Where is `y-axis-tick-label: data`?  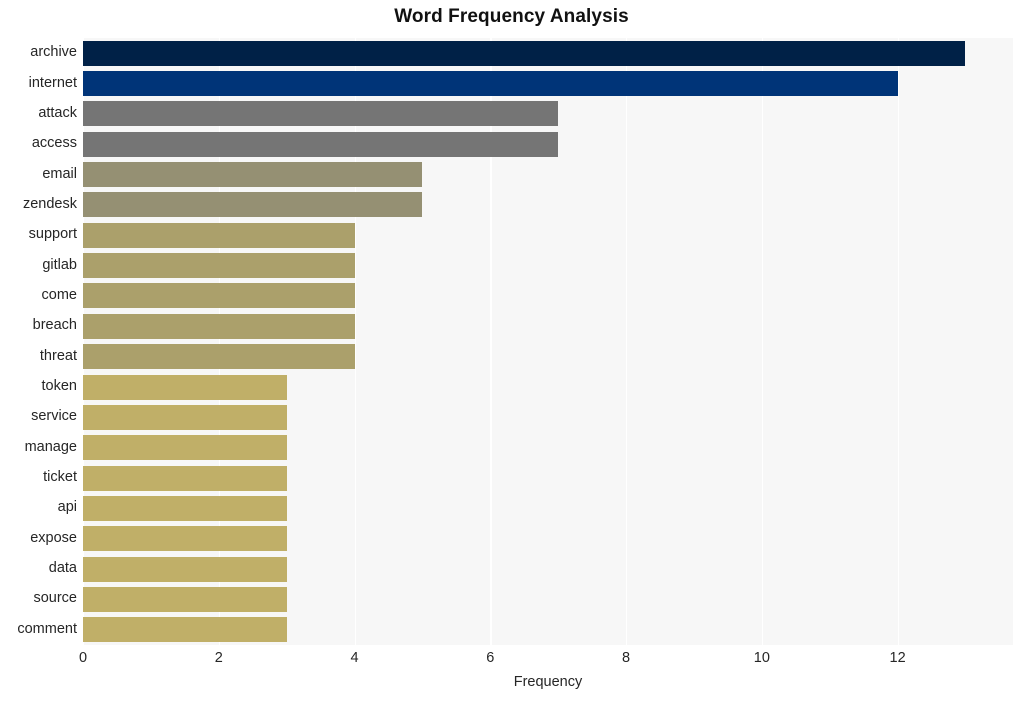 y-axis-tick-label: data is located at coordinates (62, 568).